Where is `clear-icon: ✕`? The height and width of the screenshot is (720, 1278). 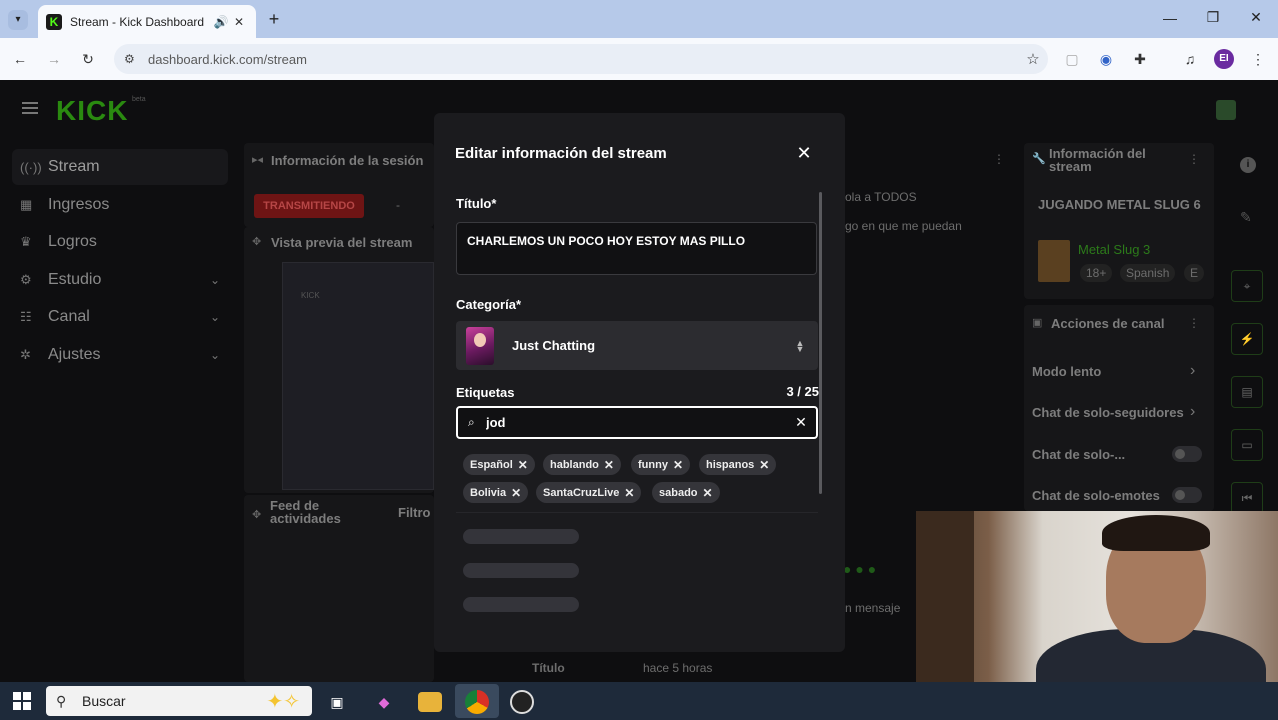 clear-icon: ✕ is located at coordinates (801, 422).